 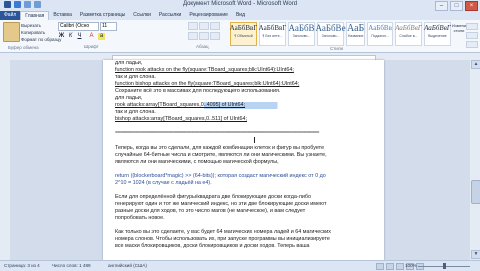 What do you see at coordinates (215, 26) in the screenshot?
I see `multilevel-list-icon` at bounding box center [215, 26].